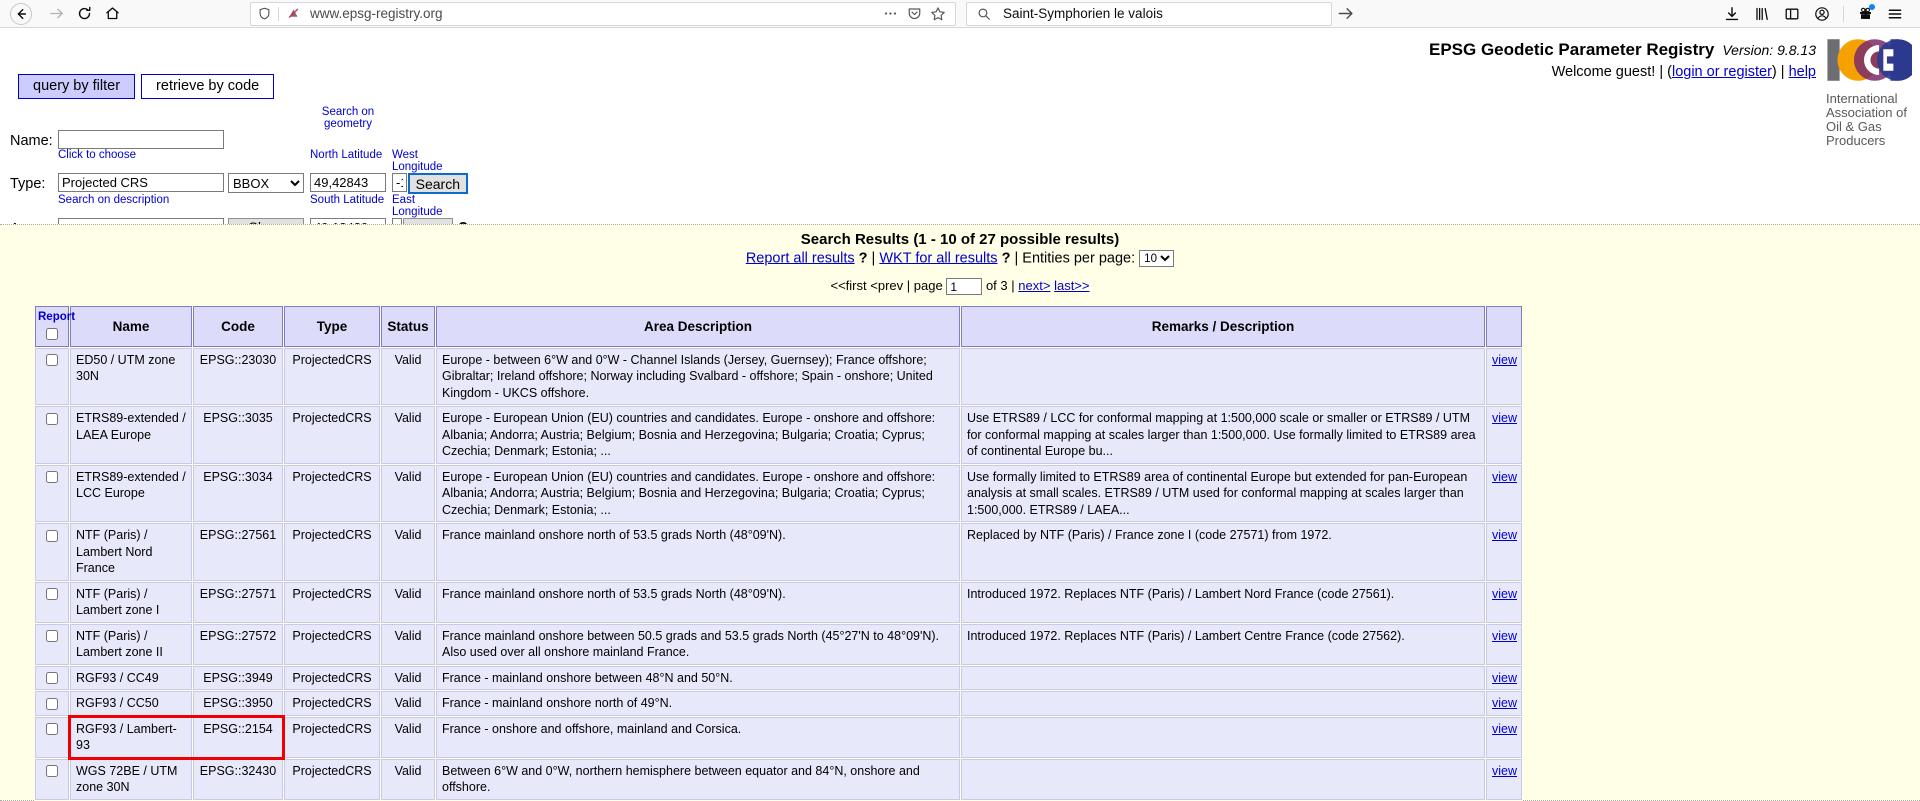 This screenshot has width=1920, height=801. Describe the element at coordinates (28, 184) in the screenshot. I see `type-label: Type:` at that location.